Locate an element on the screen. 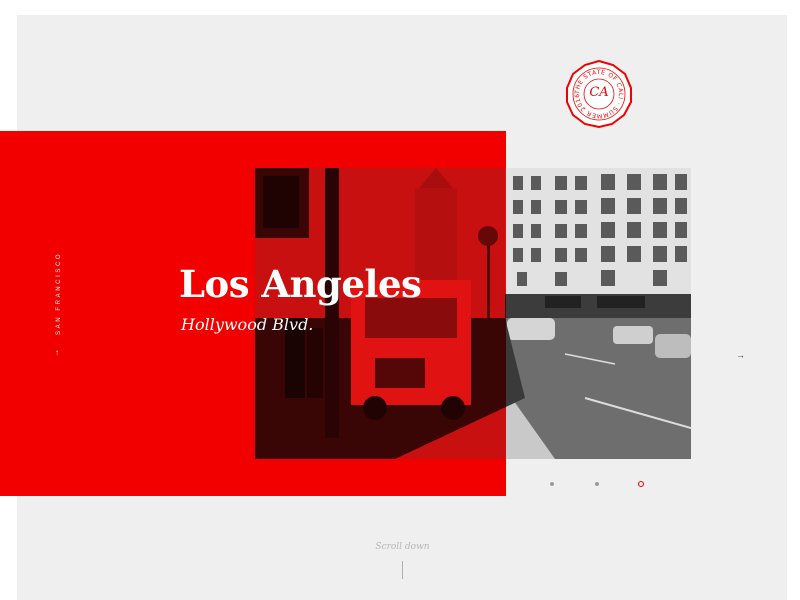 The image size is (800, 600). street-subtitle: Hollywood Blvd. is located at coordinates (247, 324).